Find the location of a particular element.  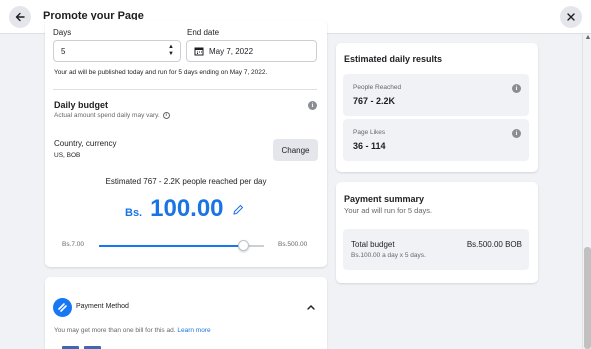

end-date-value: May 7, 2022 is located at coordinates (231, 51).